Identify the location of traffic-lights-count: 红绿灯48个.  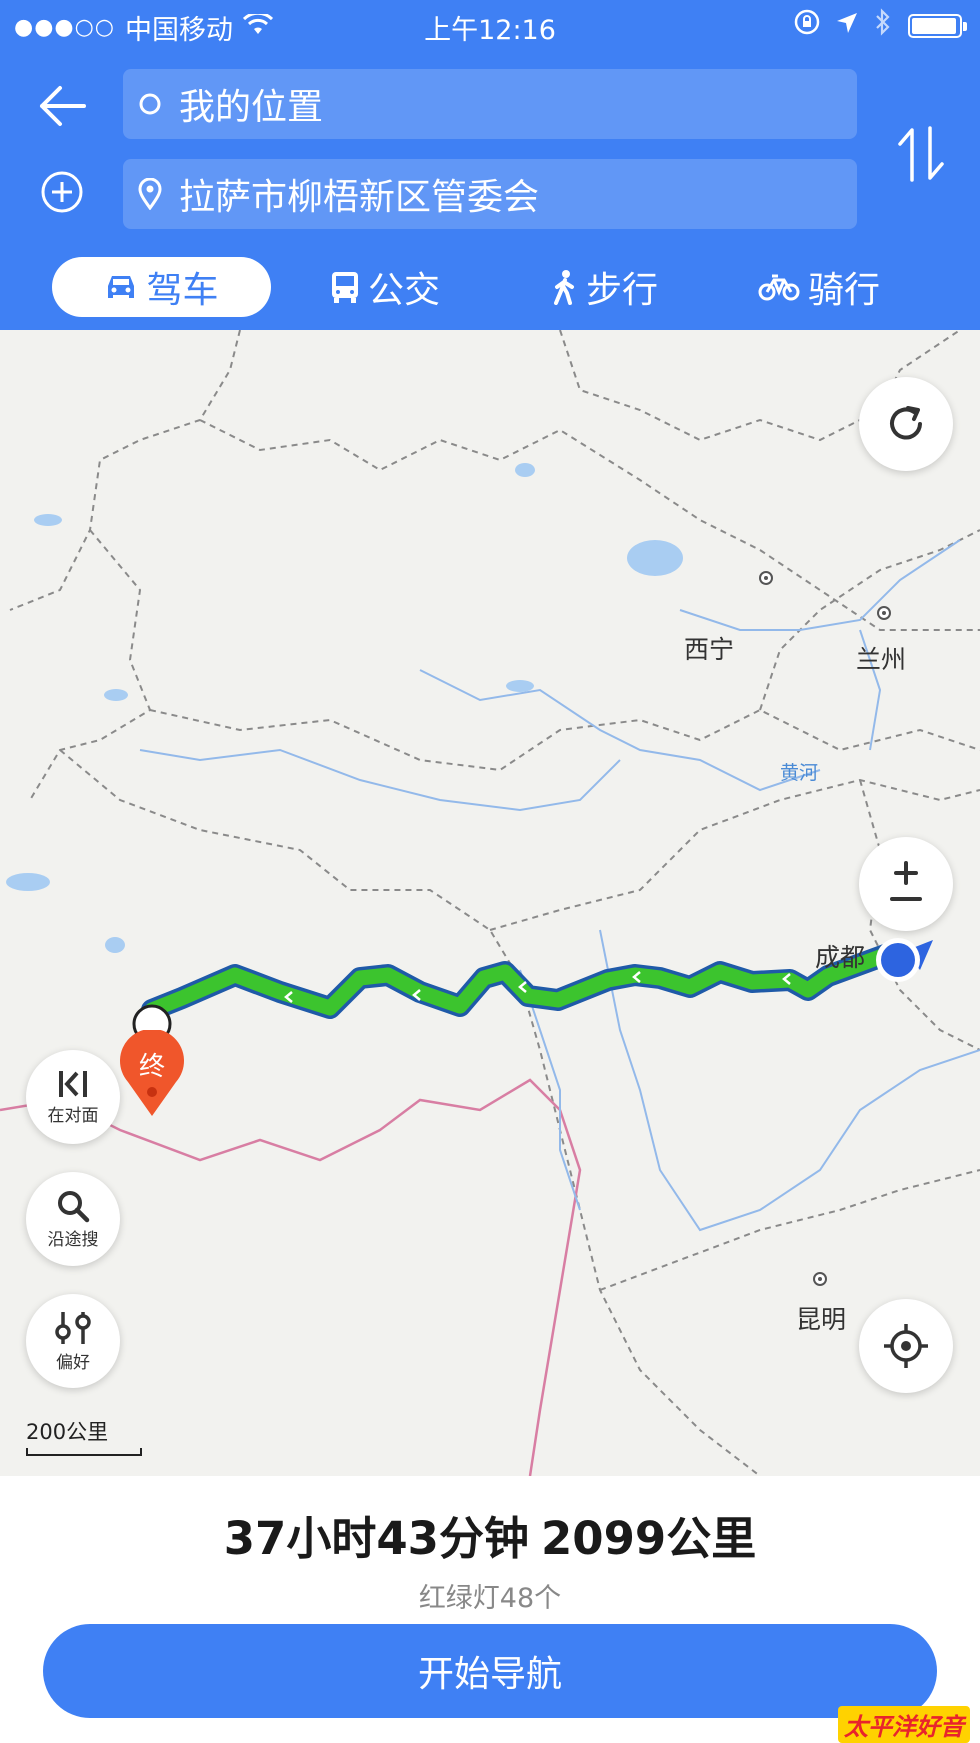
(490, 1598).